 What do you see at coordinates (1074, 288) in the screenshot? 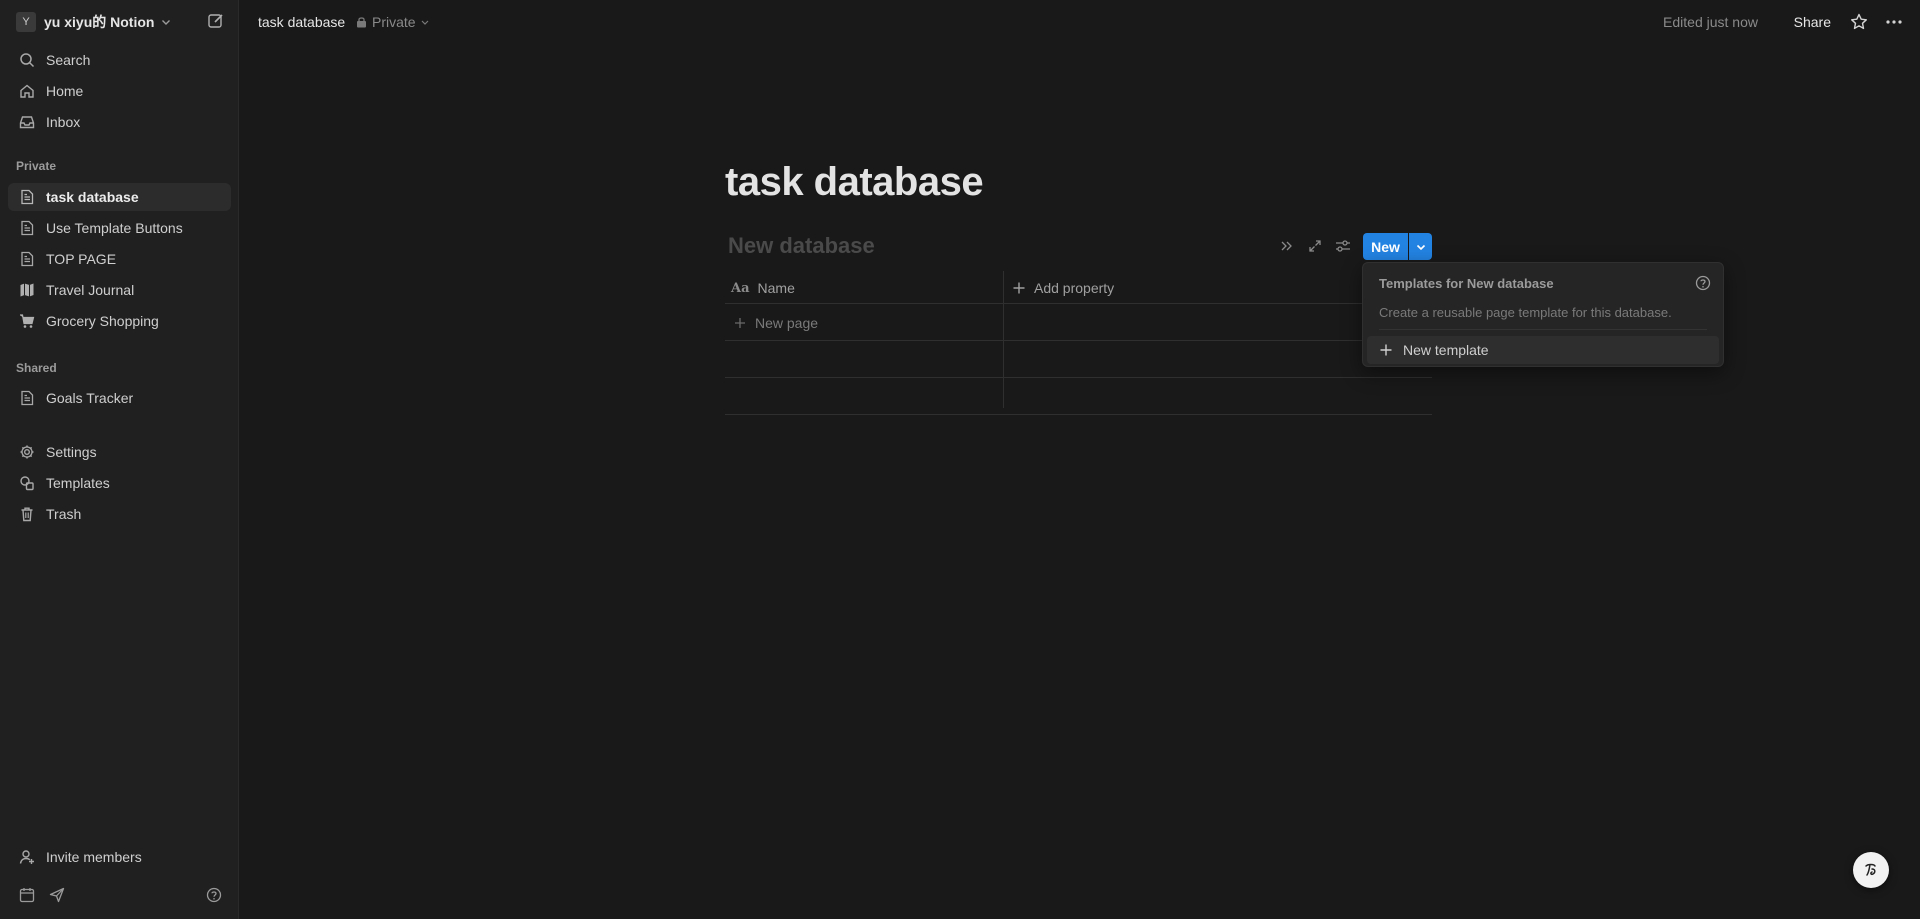
I see `add-property-label: Add property` at bounding box center [1074, 288].